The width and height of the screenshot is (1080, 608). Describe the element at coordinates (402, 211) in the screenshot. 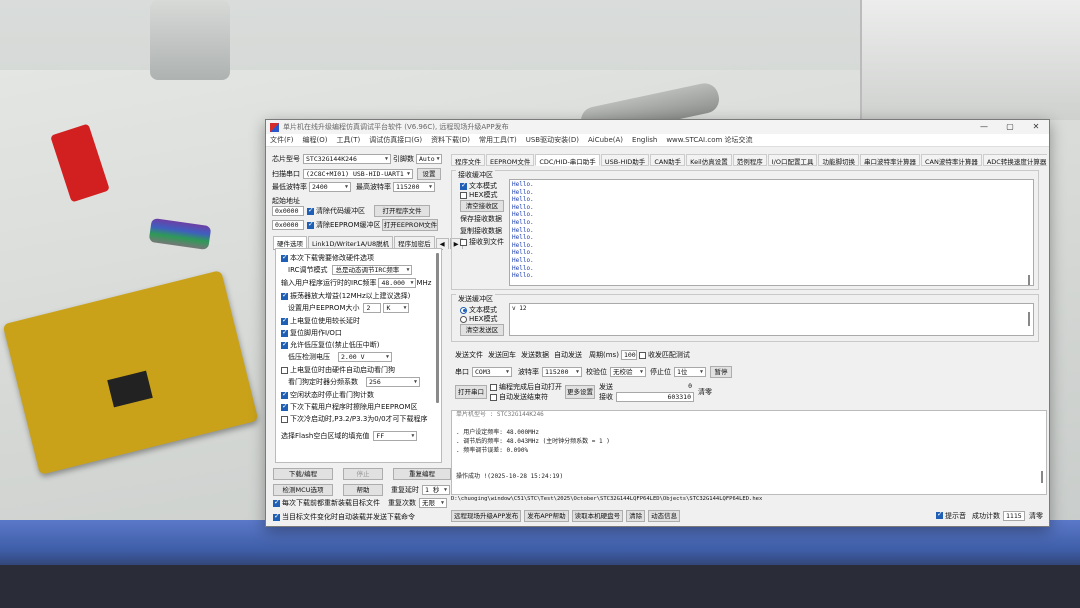

I see `open-program-button: 打开程序文件` at that location.